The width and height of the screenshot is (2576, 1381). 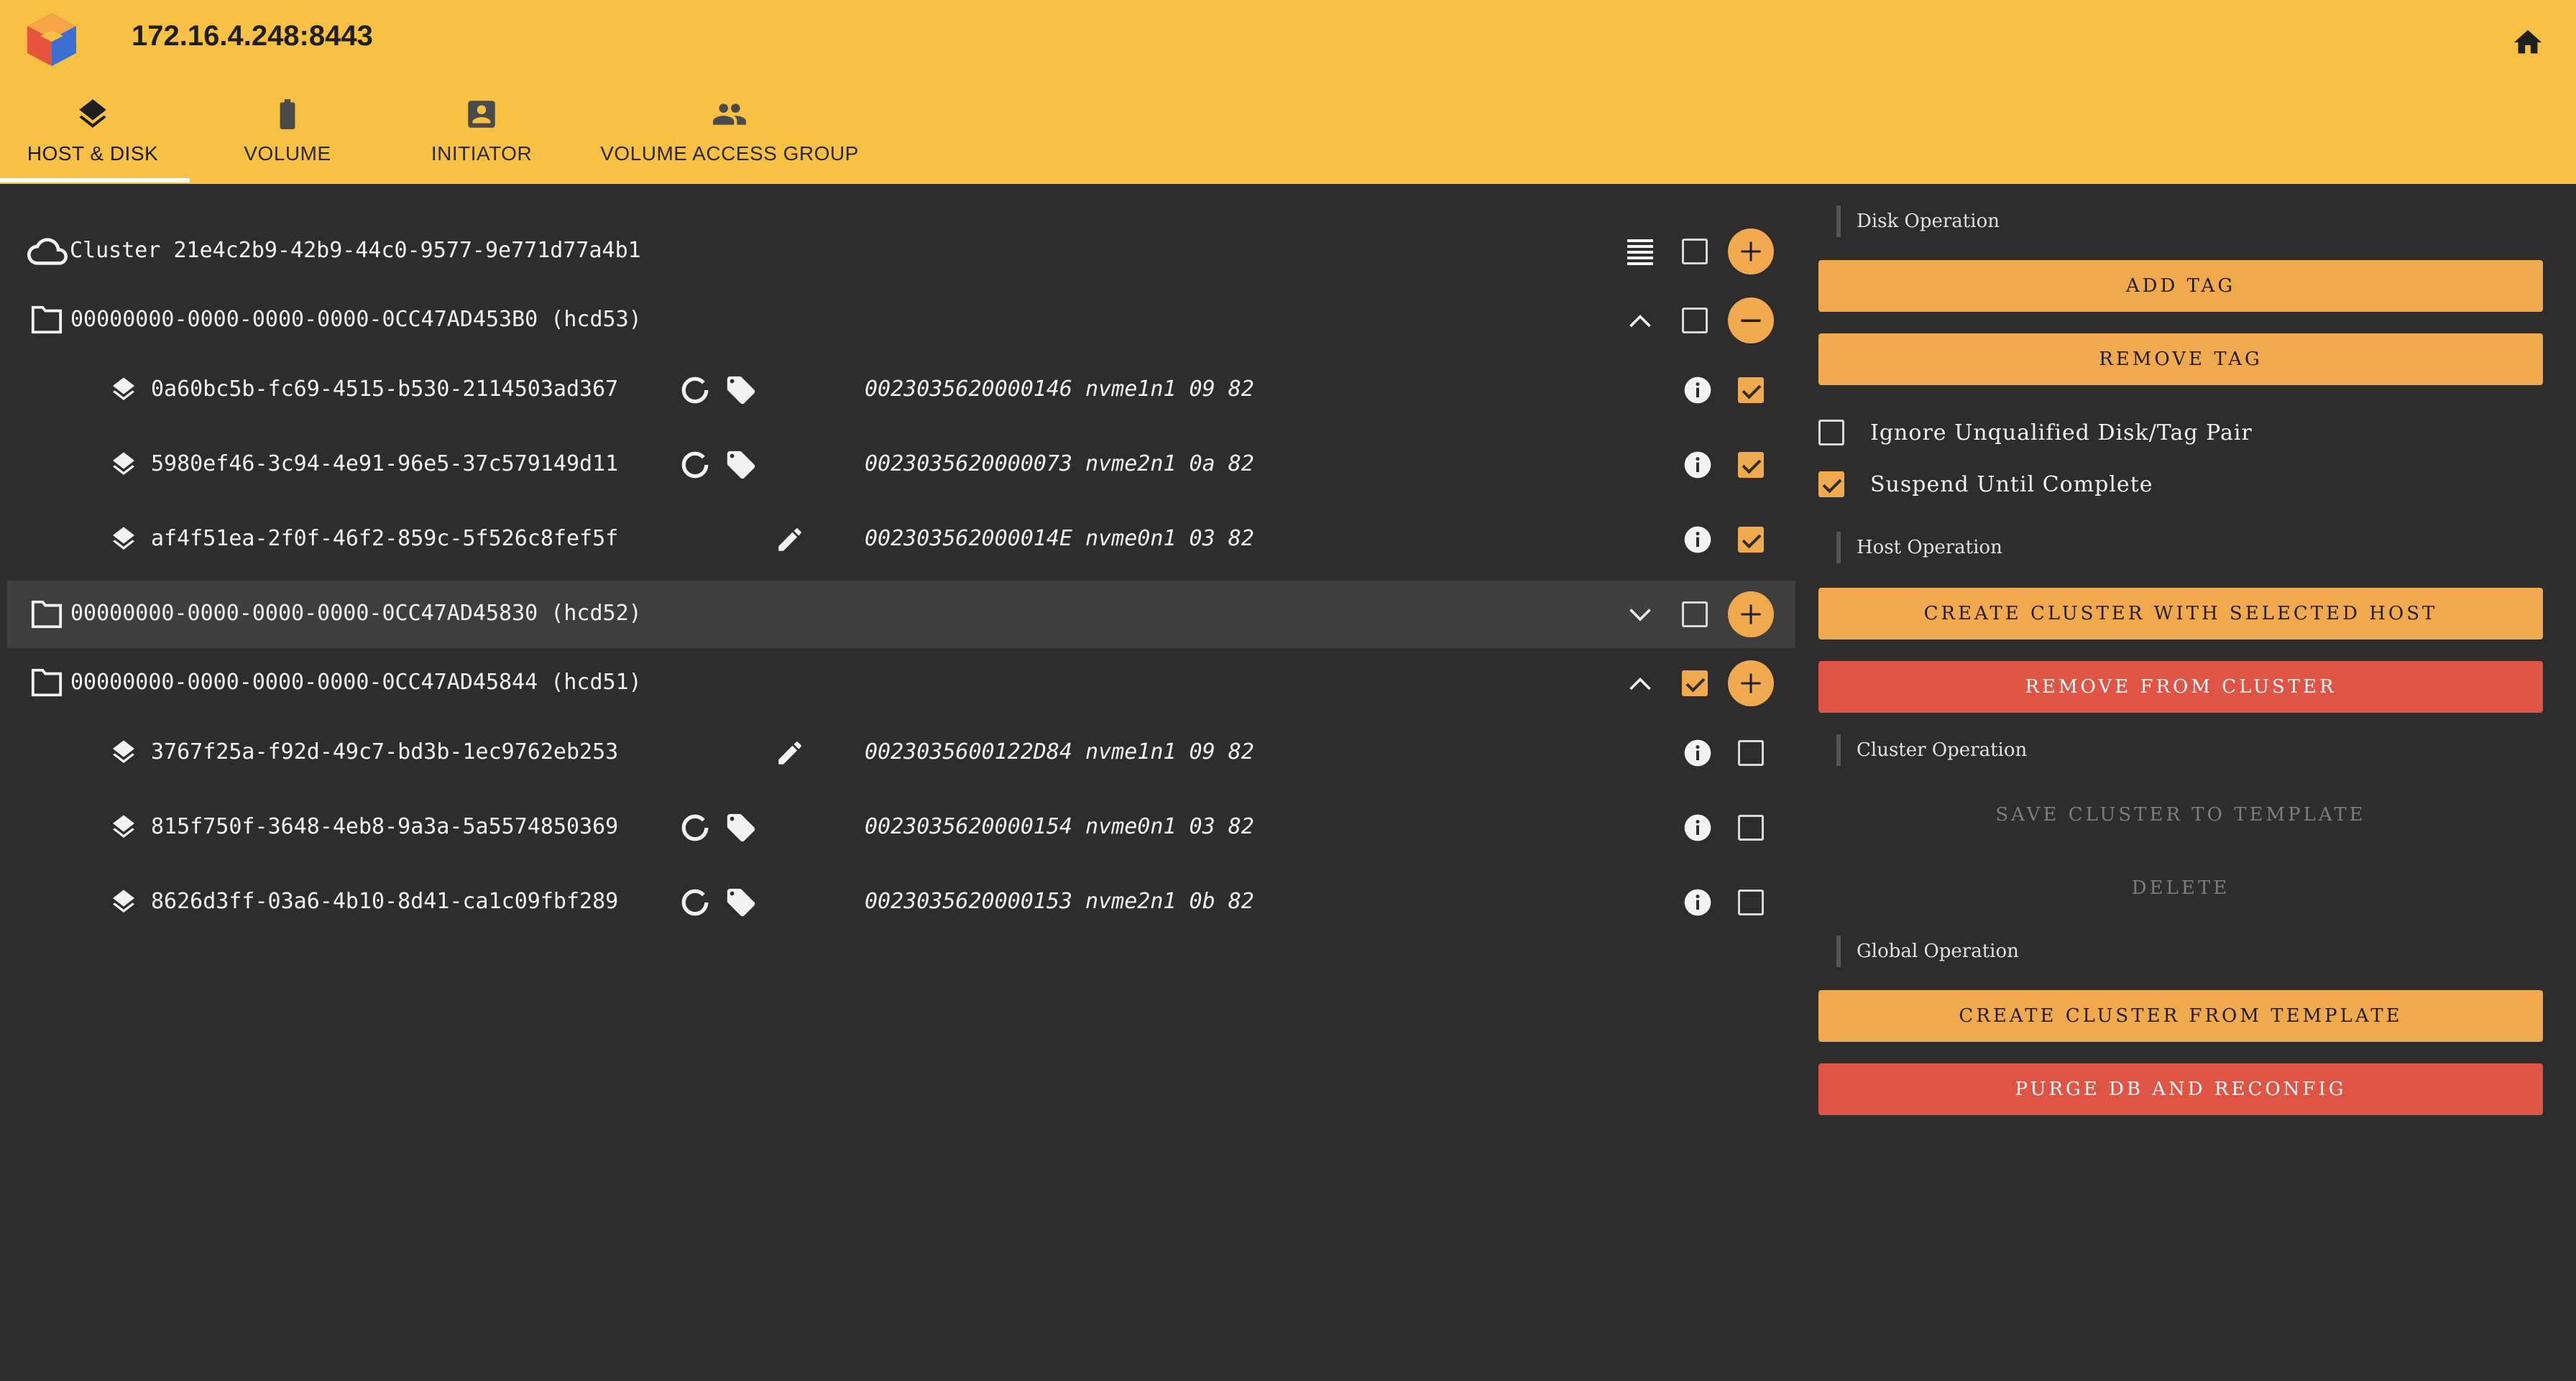 What do you see at coordinates (2180, 815) in the screenshot?
I see `save-cluster-to-template-button: SAVE CLUSTER TO TEMPLATE` at bounding box center [2180, 815].